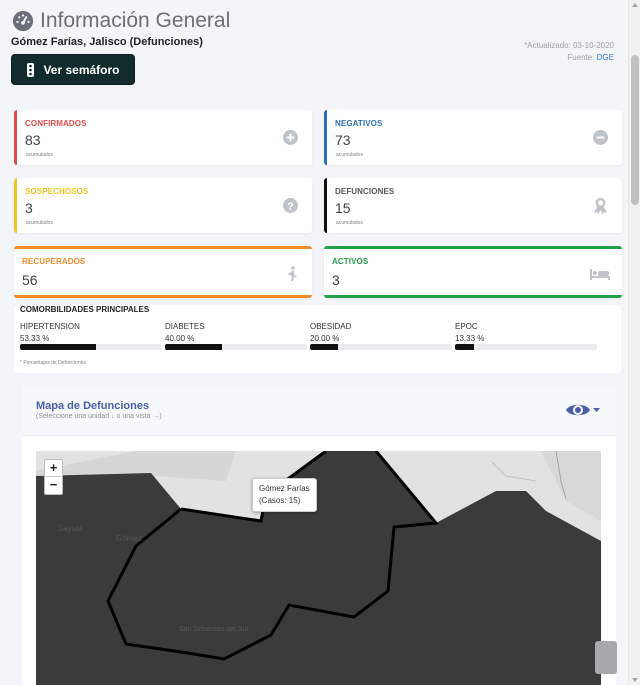  What do you see at coordinates (466, 326) in the screenshot?
I see `comorbidity-name: EPOC` at bounding box center [466, 326].